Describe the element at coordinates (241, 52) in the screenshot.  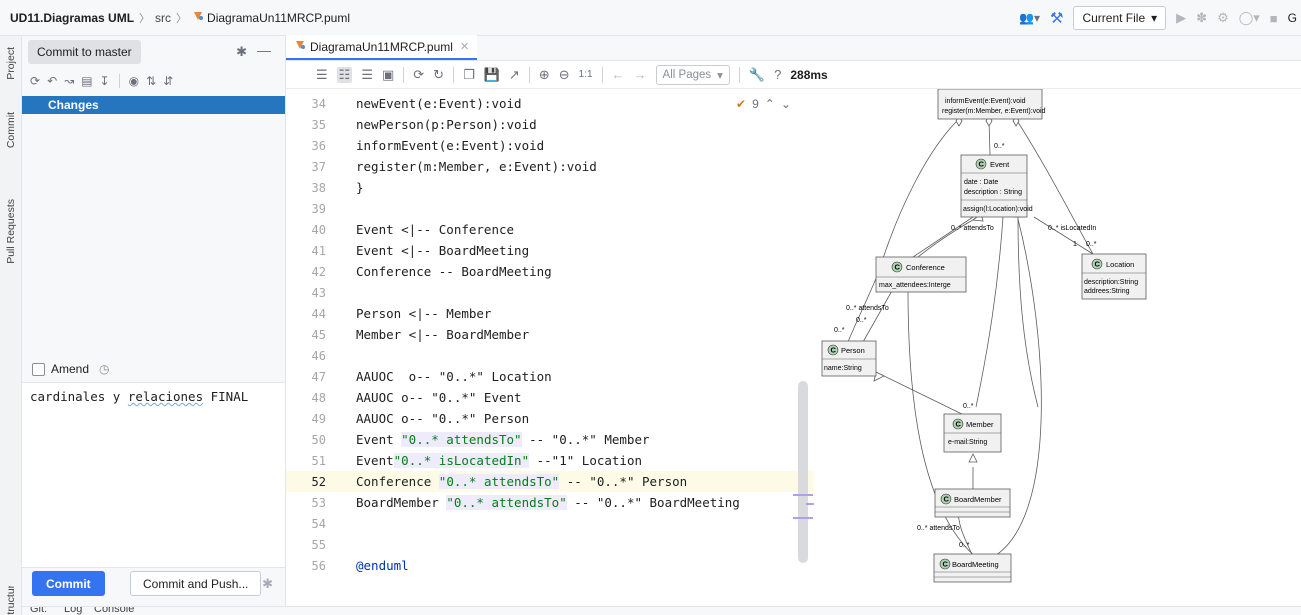
I see `gear-icon: ✱` at that location.